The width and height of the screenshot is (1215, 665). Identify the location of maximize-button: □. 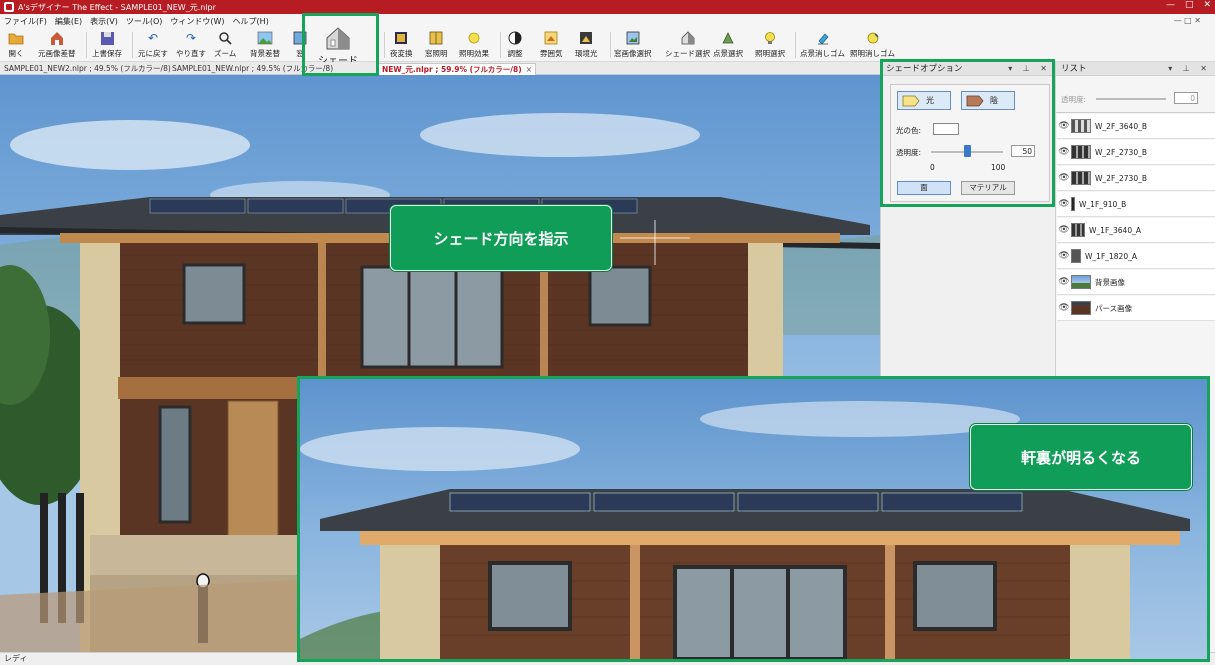
(1189, 5).